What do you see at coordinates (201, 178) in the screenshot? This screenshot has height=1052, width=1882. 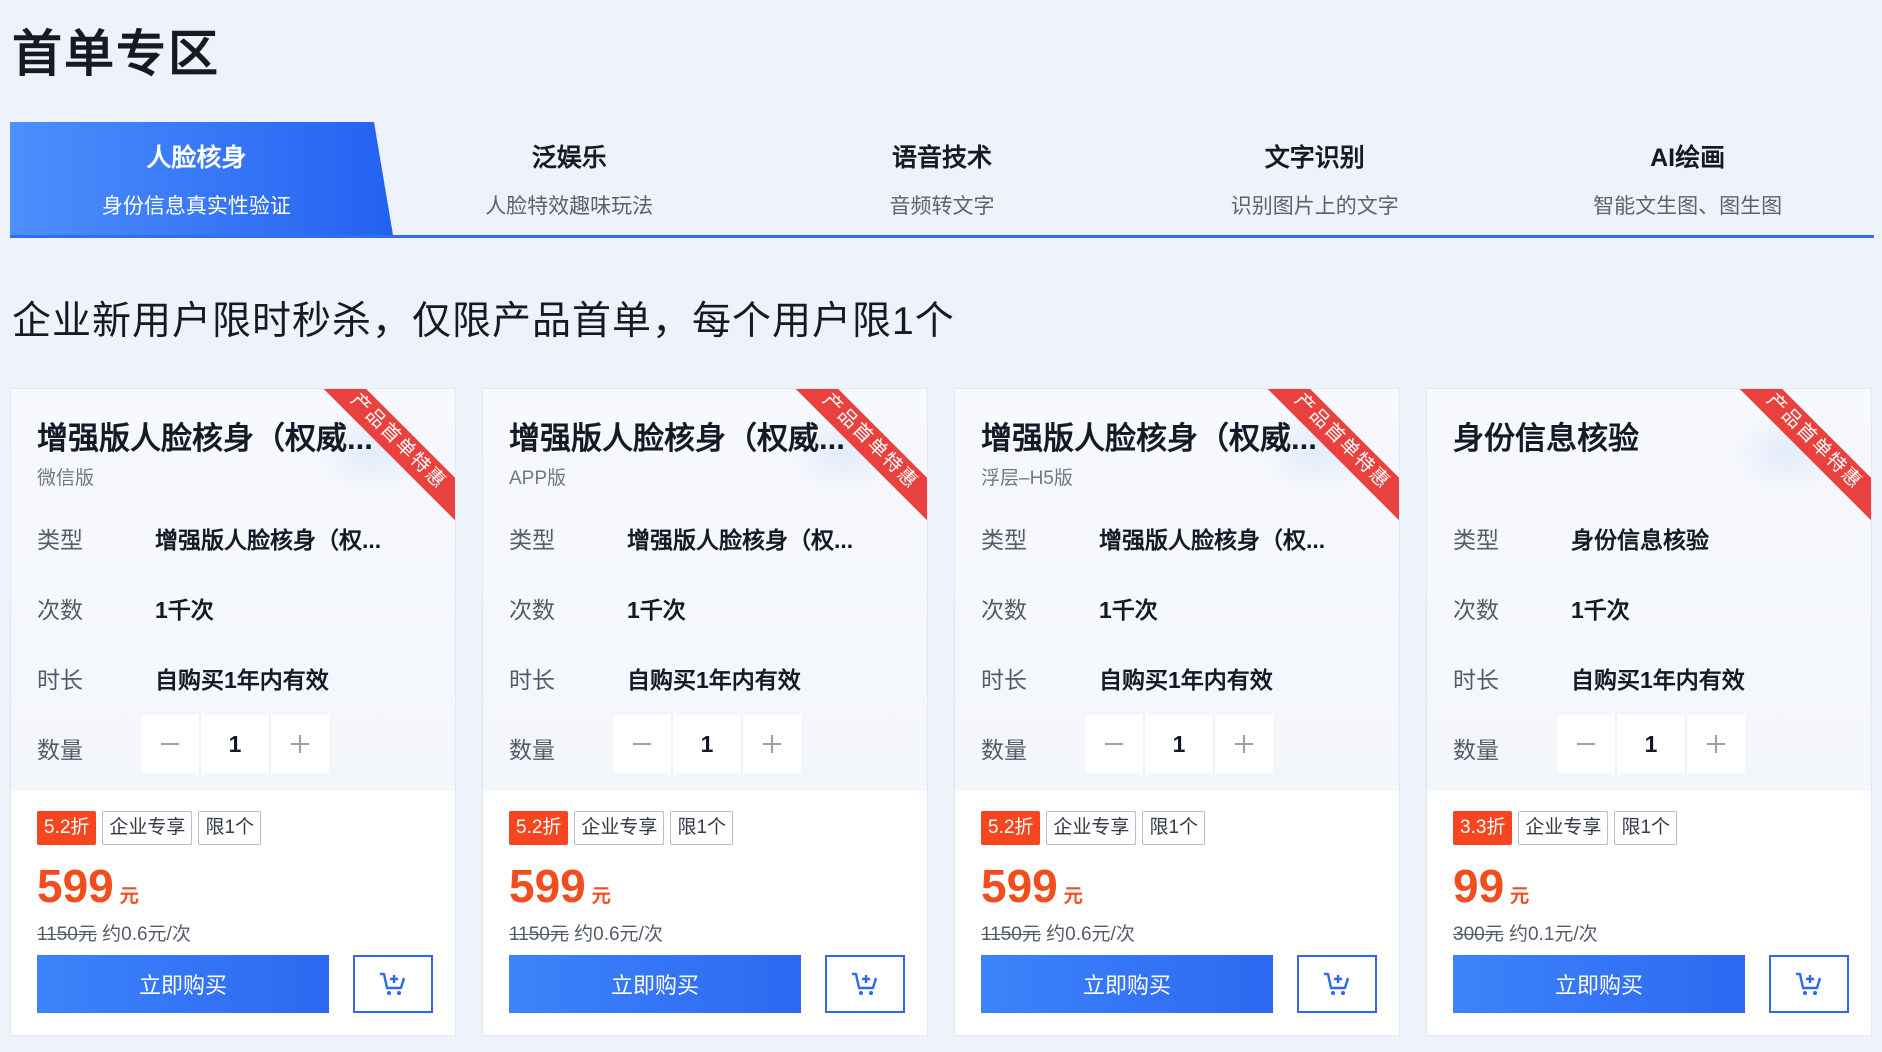 I see `tab-face-verification: 人脸核身 身份信息真实性验证` at bounding box center [201, 178].